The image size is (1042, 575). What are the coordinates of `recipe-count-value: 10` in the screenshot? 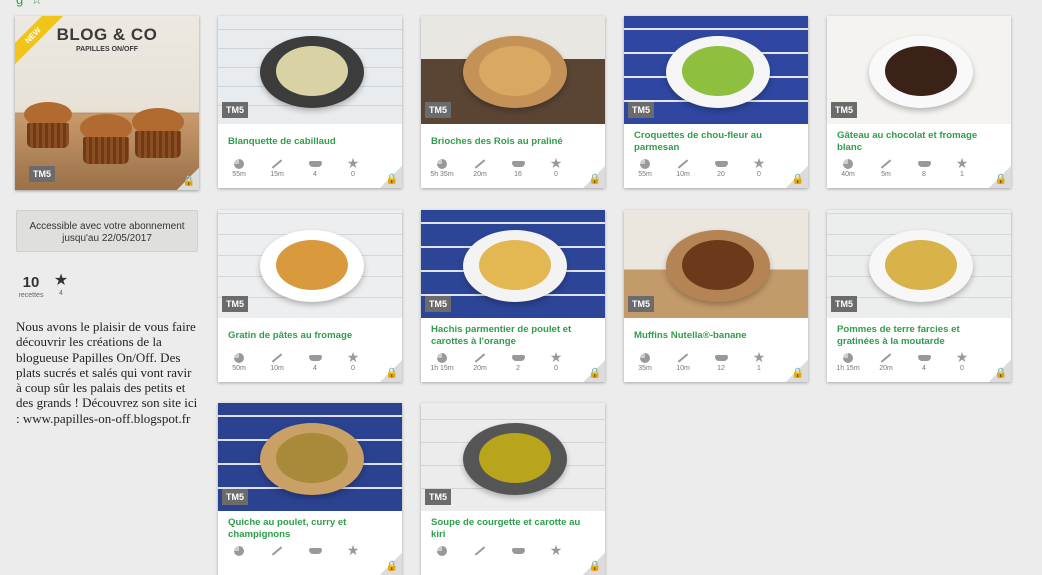 It's located at (31, 282).